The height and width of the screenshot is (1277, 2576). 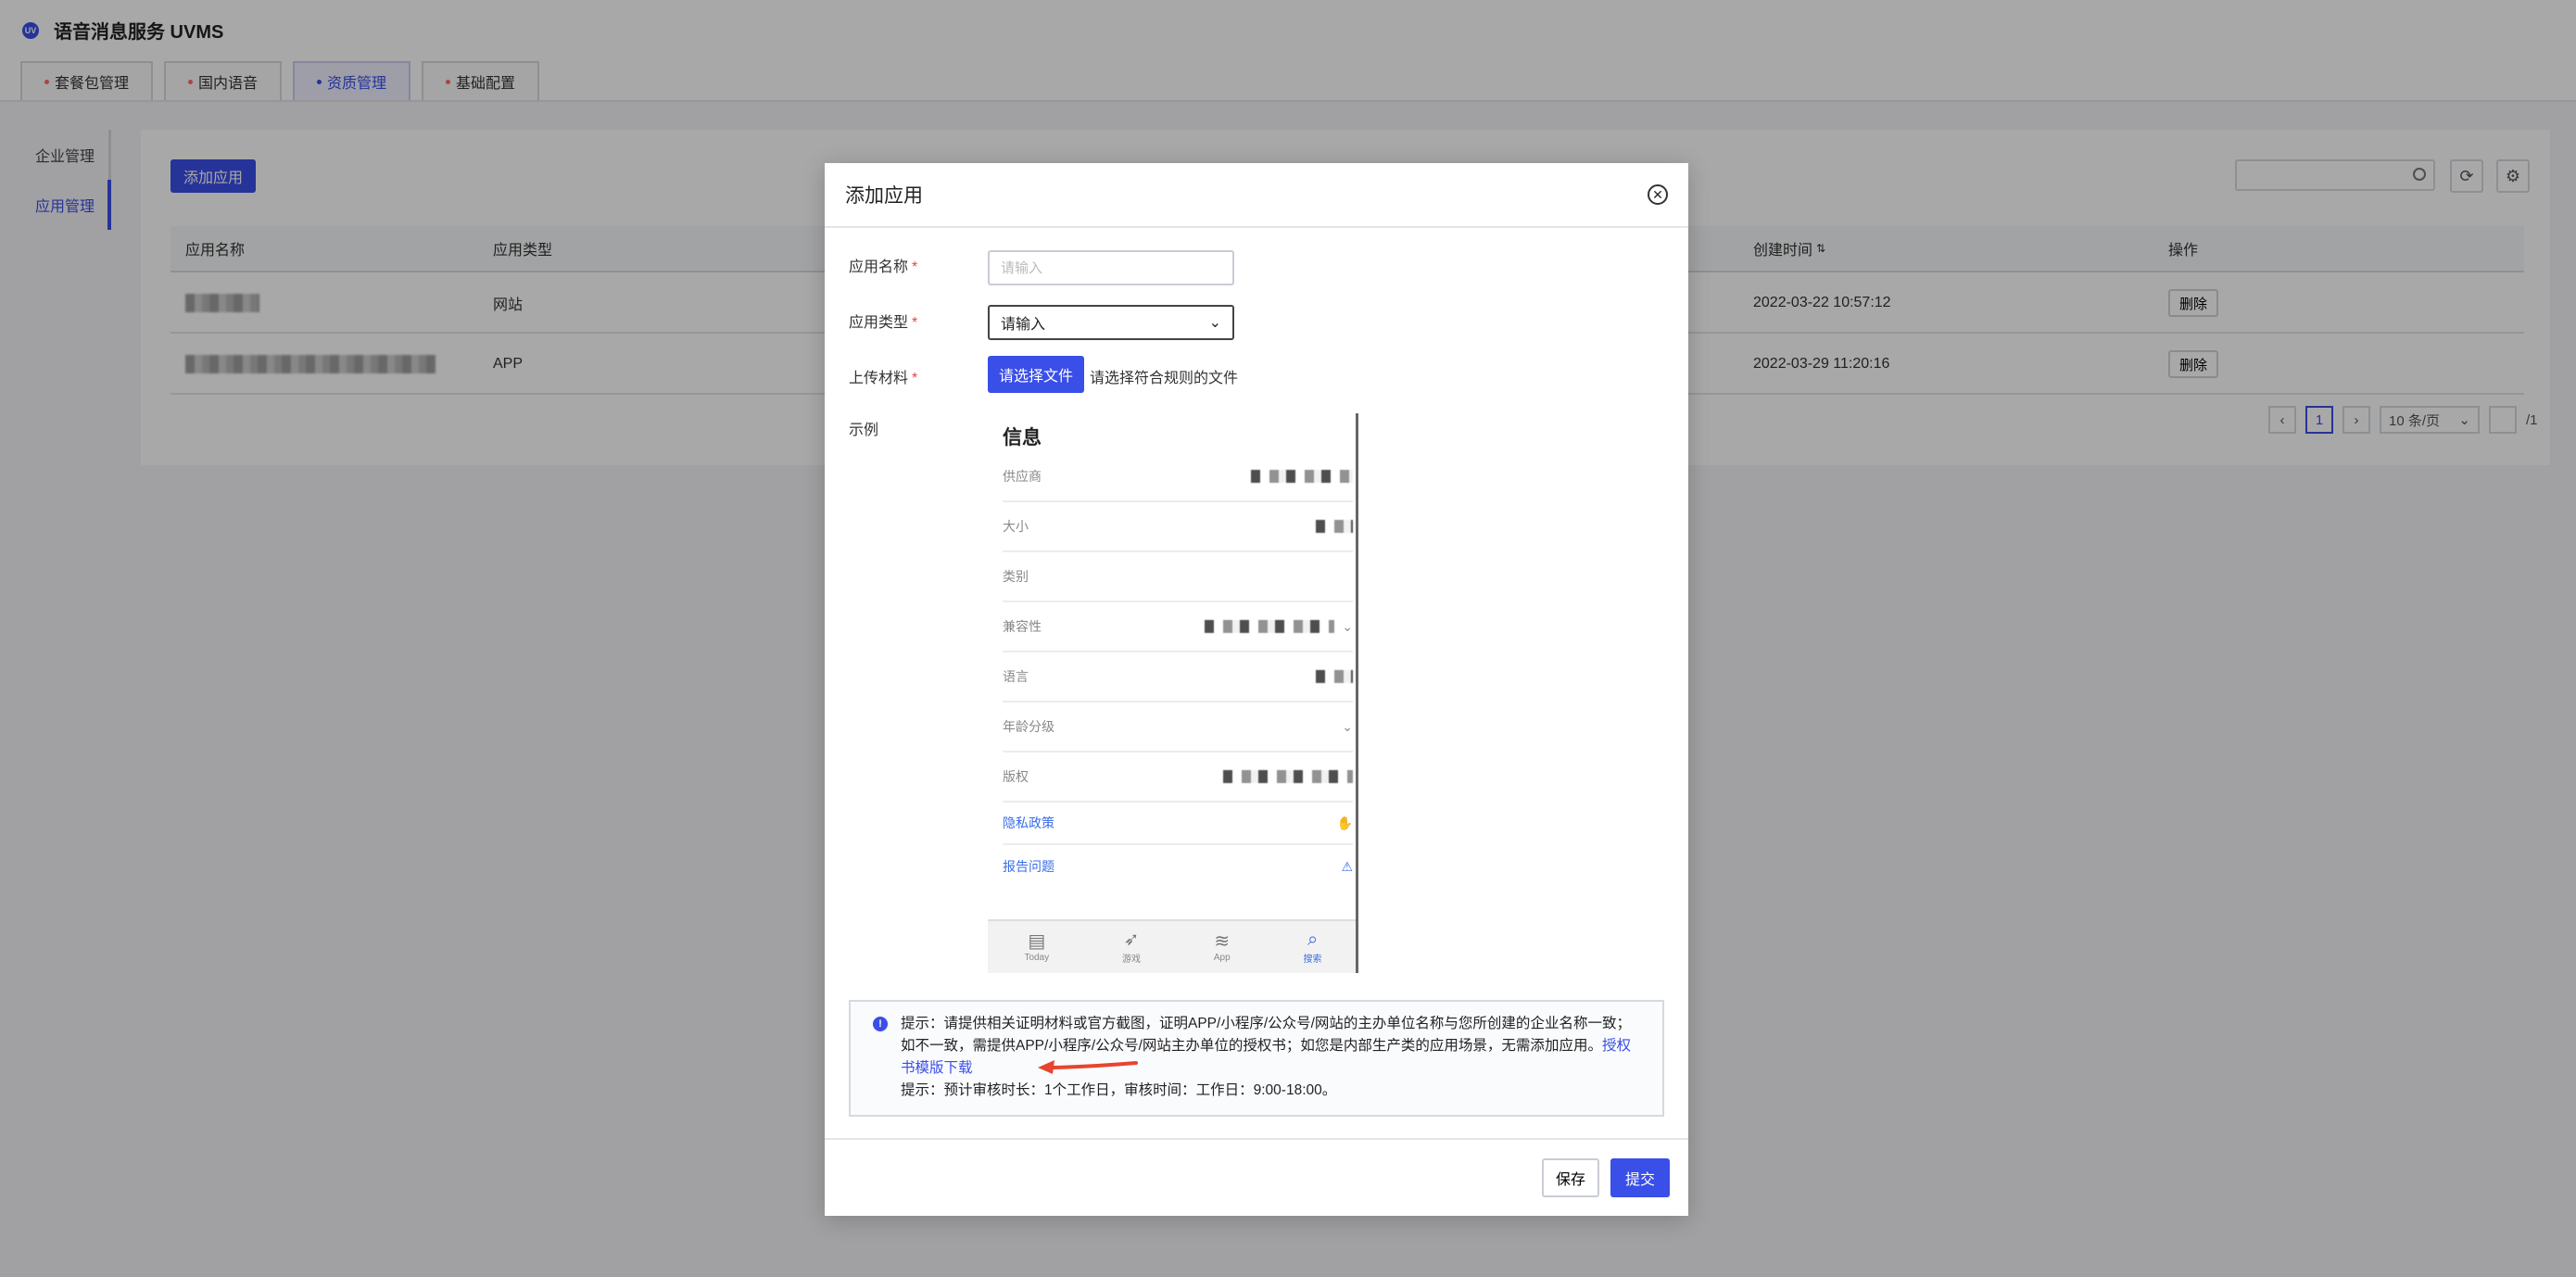 What do you see at coordinates (1131, 959) in the screenshot?
I see `example-tab-label: 游戏` at bounding box center [1131, 959].